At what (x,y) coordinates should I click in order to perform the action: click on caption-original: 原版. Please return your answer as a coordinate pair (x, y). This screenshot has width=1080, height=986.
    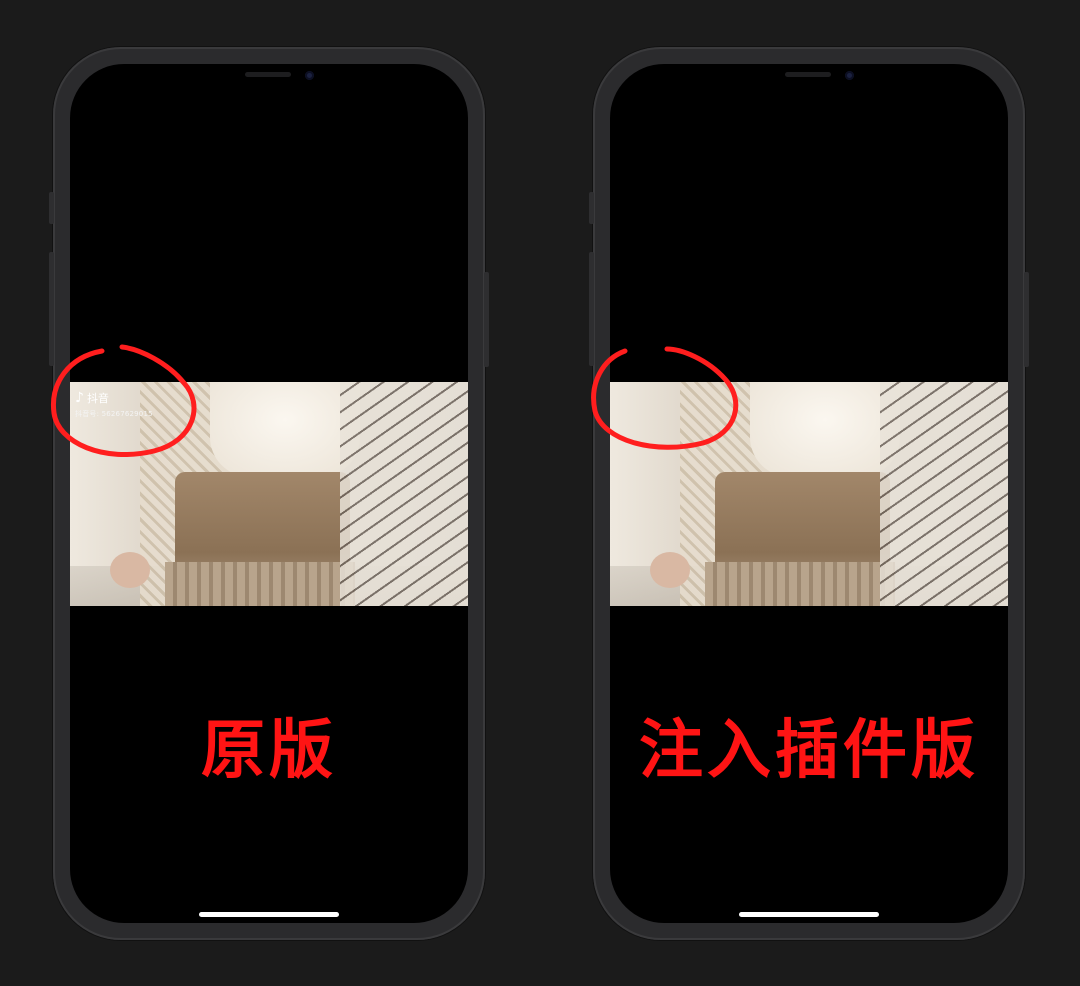
    Looking at the image, I should click on (269, 751).